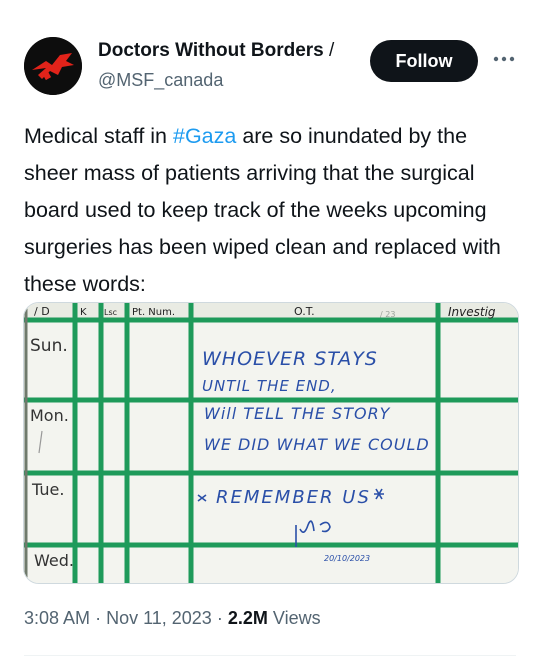  I want to click on tweet-time-link: 3:08 AM, so click(57, 618).